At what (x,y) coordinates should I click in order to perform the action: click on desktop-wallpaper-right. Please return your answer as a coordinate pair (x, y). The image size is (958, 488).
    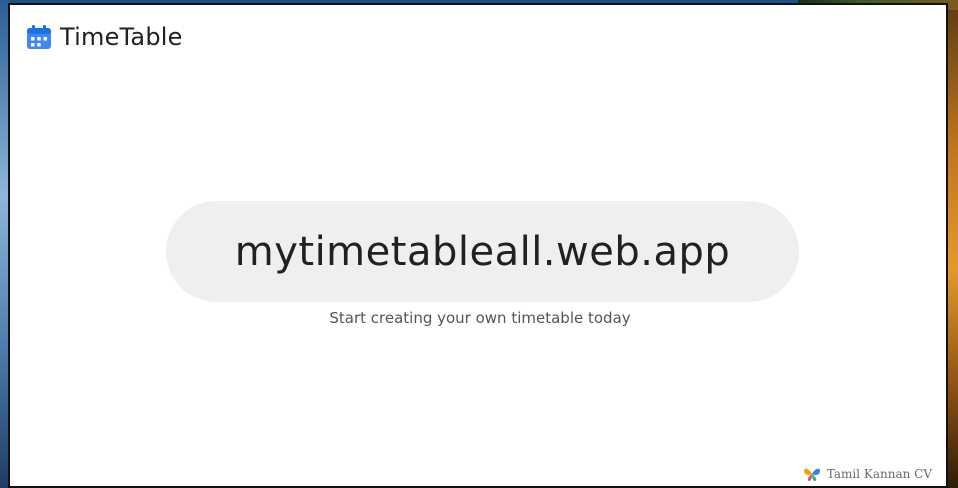
    Looking at the image, I should click on (953, 244).